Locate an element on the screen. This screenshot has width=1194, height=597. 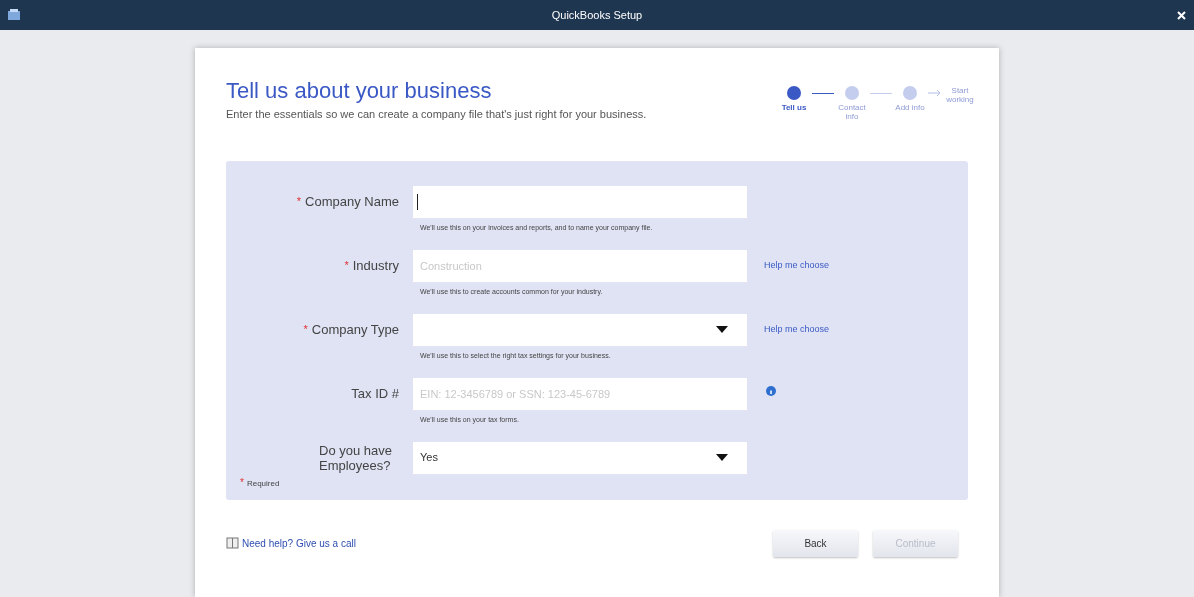
close-icon is located at coordinates (1181, 15).